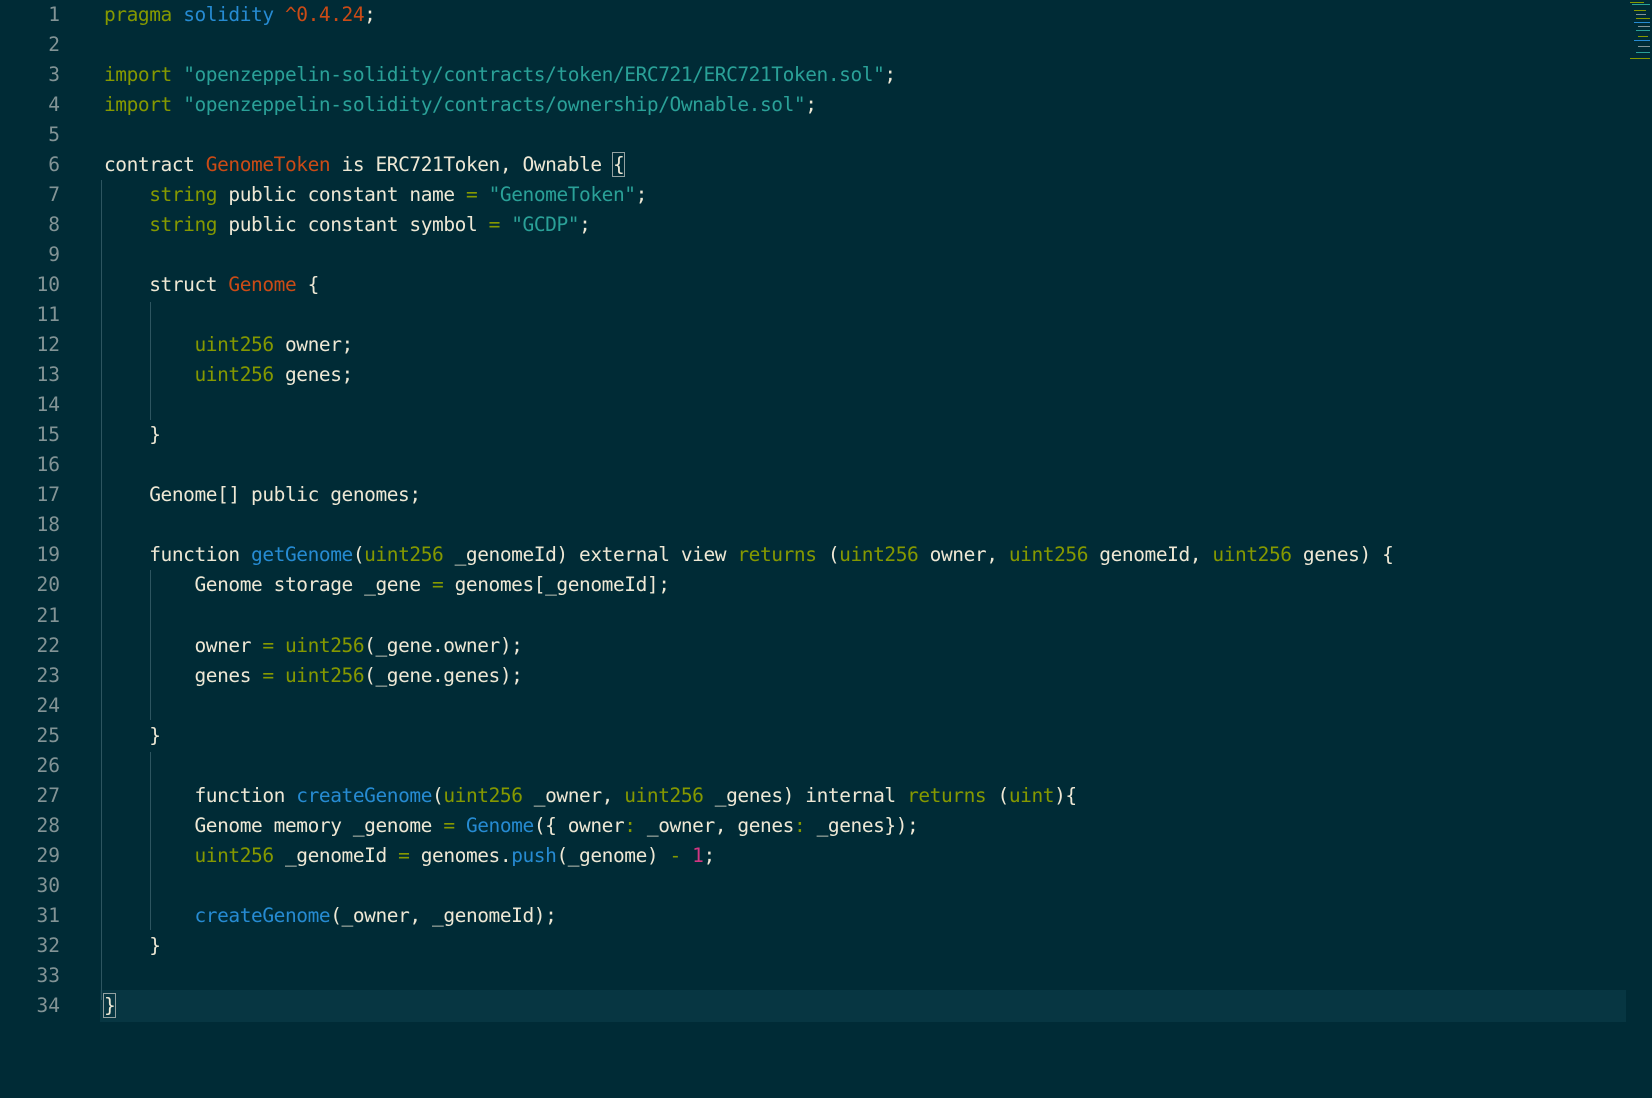 This screenshot has width=1652, height=1098. What do you see at coordinates (813, 886) in the screenshot?
I see `code-line: 30` at bounding box center [813, 886].